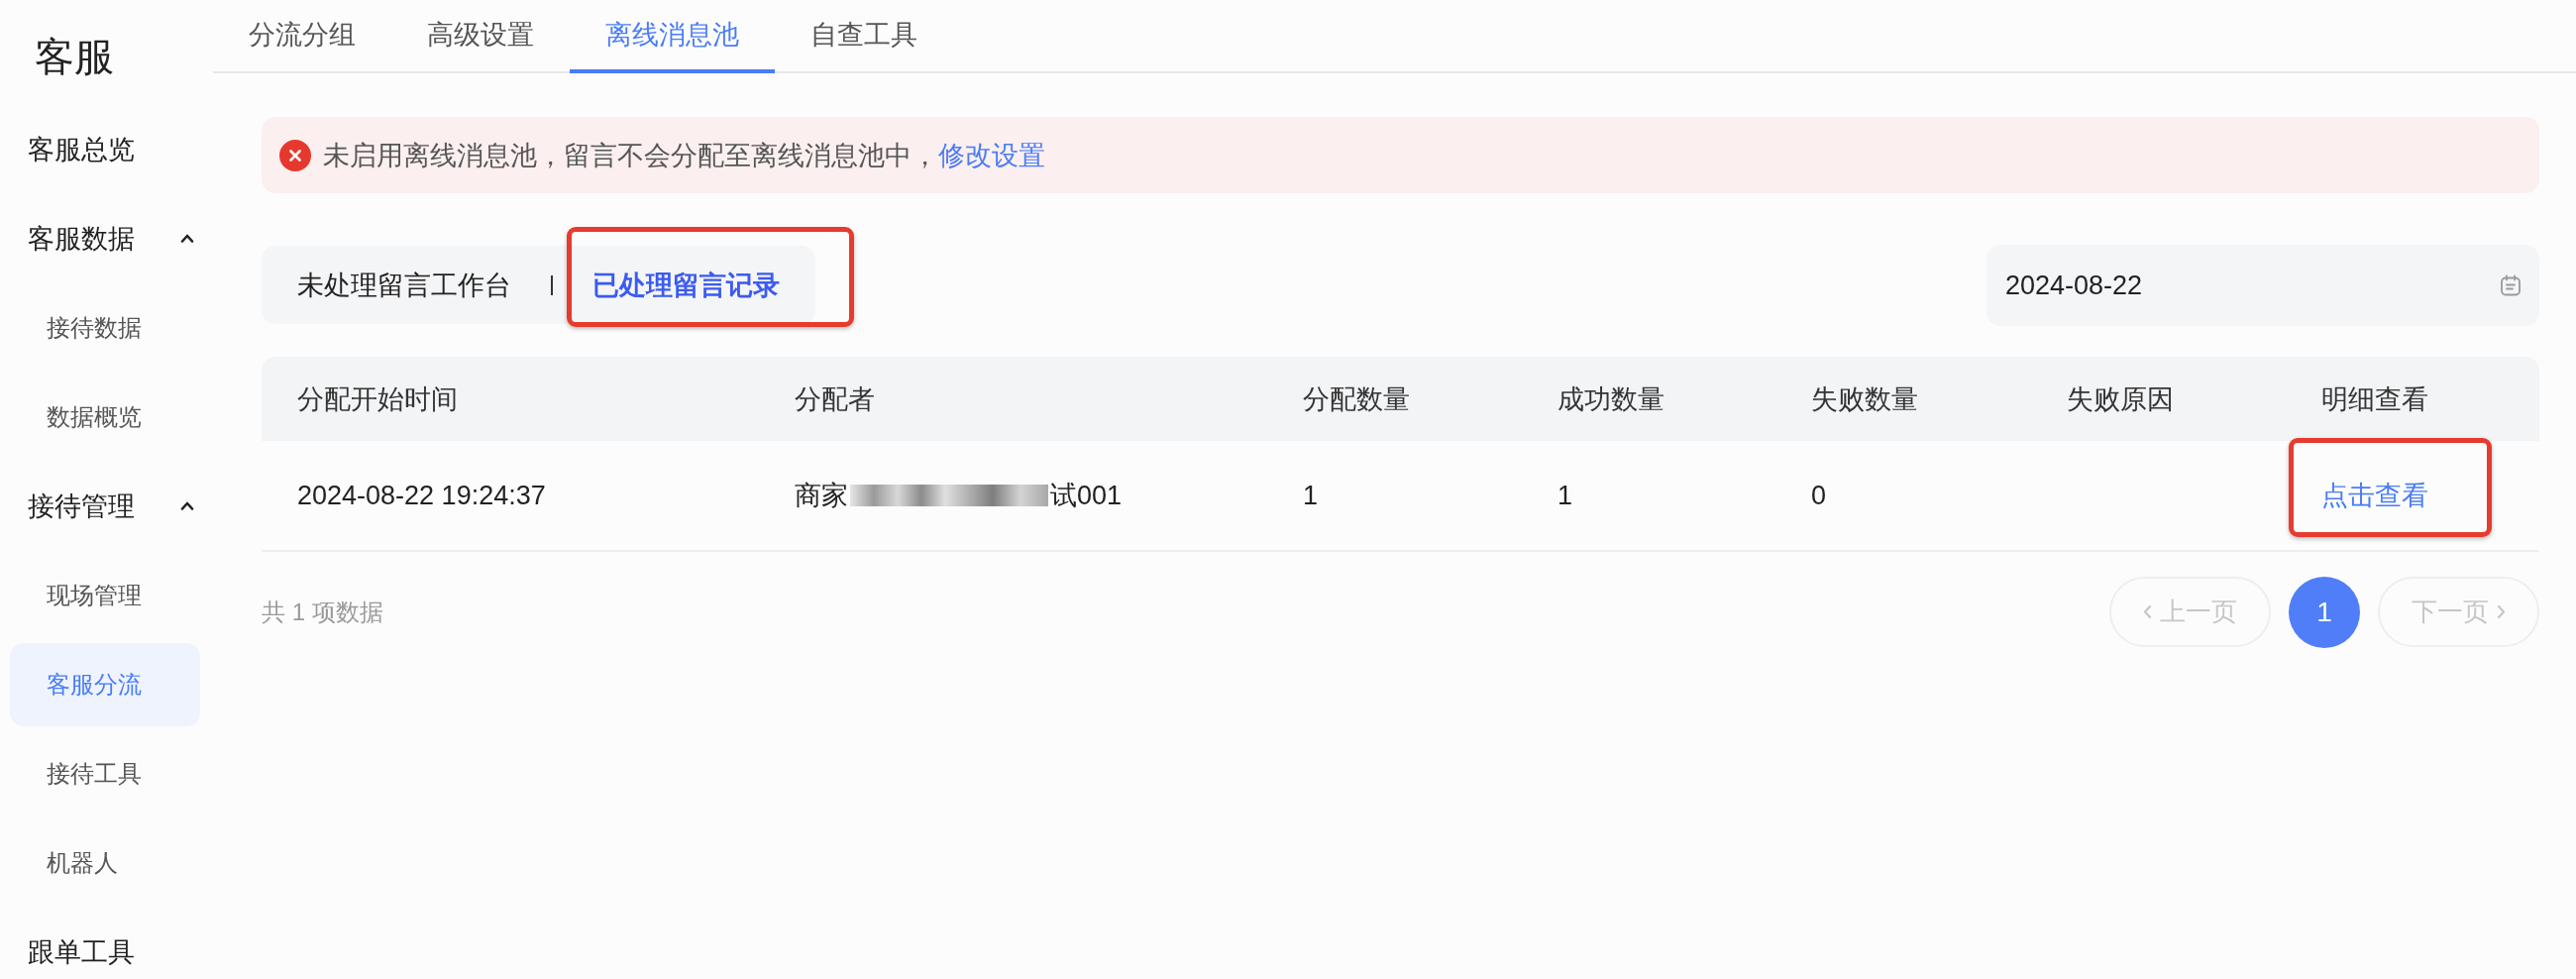 Image resolution: width=2576 pixels, height=979 pixels. I want to click on chevron-right-icon, so click(2501, 611).